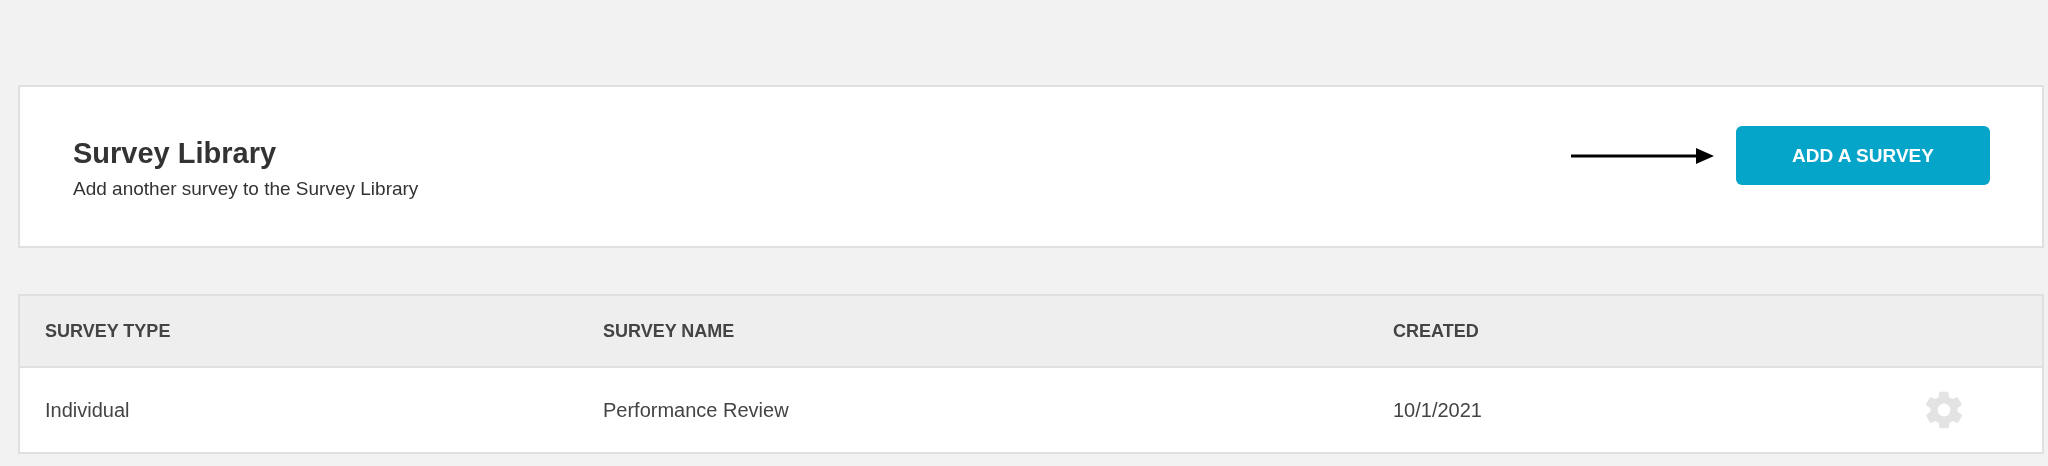 The width and height of the screenshot is (2048, 466). Describe the element at coordinates (175, 153) in the screenshot. I see `page-title: Survey Library` at that location.